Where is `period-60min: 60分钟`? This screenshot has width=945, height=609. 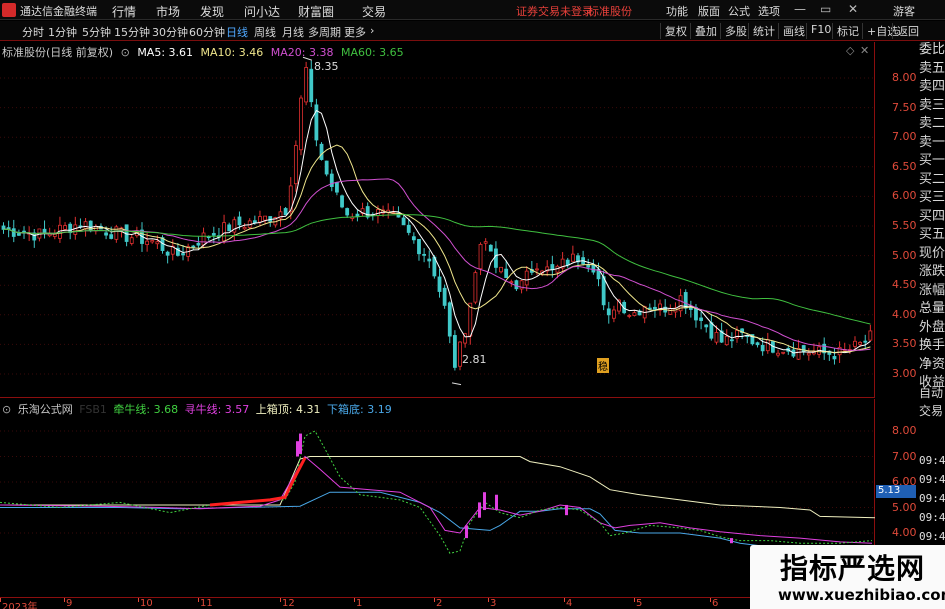 period-60min: 60分钟 is located at coordinates (207, 32).